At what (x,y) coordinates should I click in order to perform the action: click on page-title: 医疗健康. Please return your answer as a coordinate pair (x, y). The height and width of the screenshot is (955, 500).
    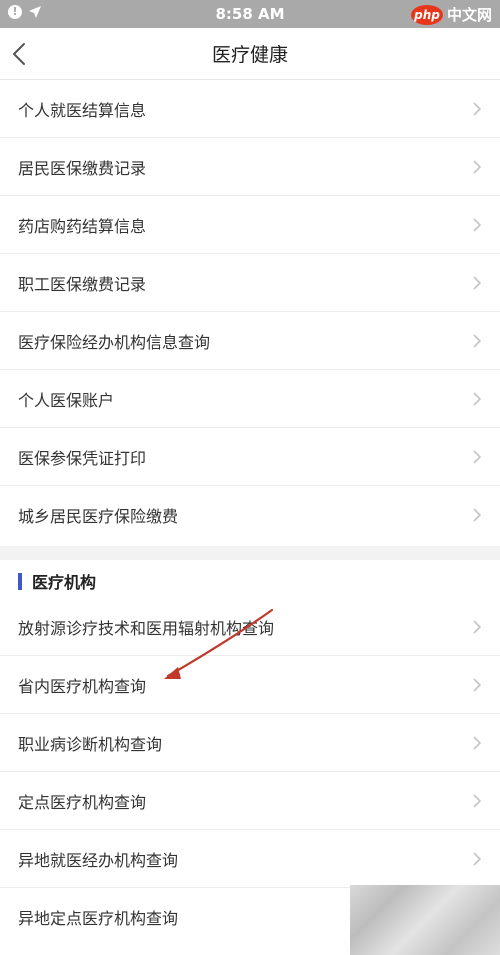
    Looking at the image, I should click on (249, 55).